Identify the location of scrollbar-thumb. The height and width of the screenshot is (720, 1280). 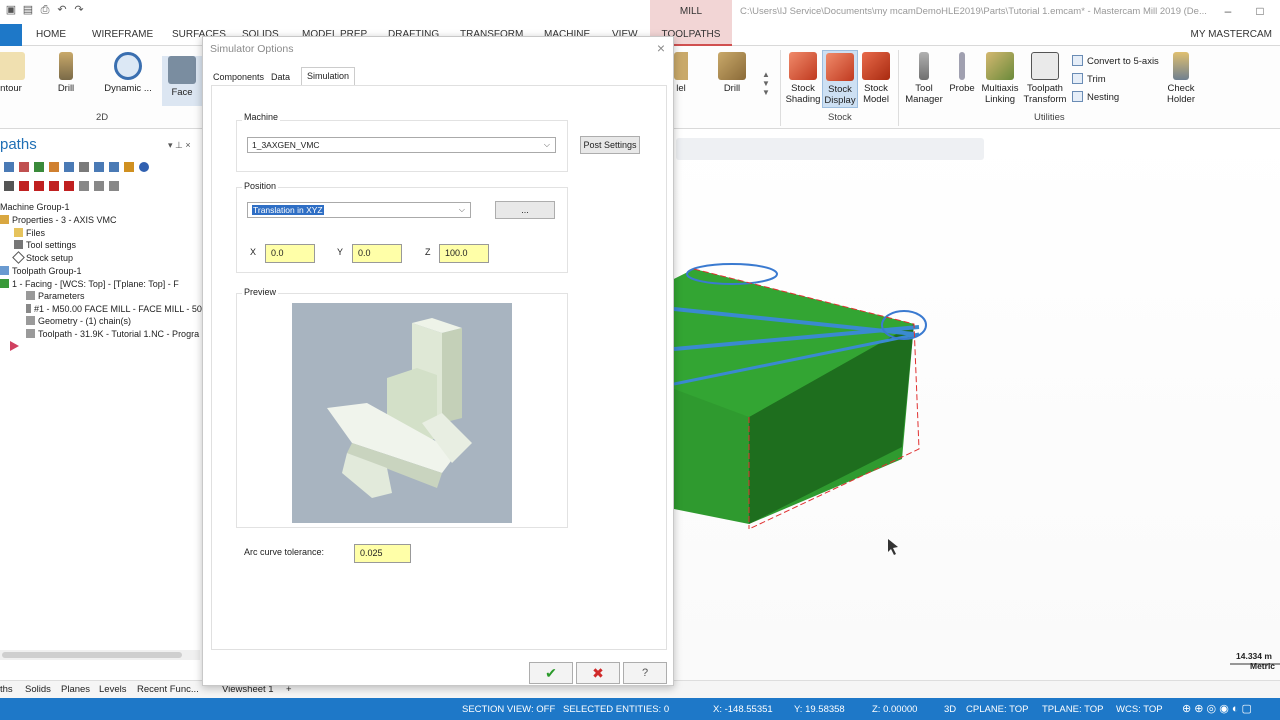
(92, 655).